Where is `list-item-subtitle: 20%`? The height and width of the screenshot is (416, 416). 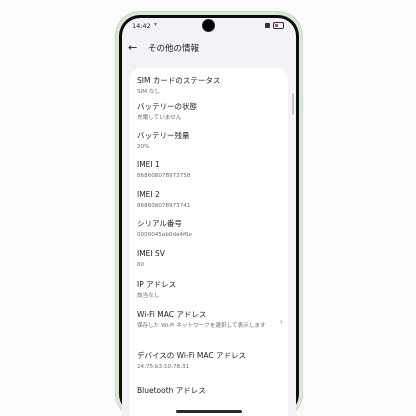
list-item-subtitle: 20% is located at coordinates (143, 147).